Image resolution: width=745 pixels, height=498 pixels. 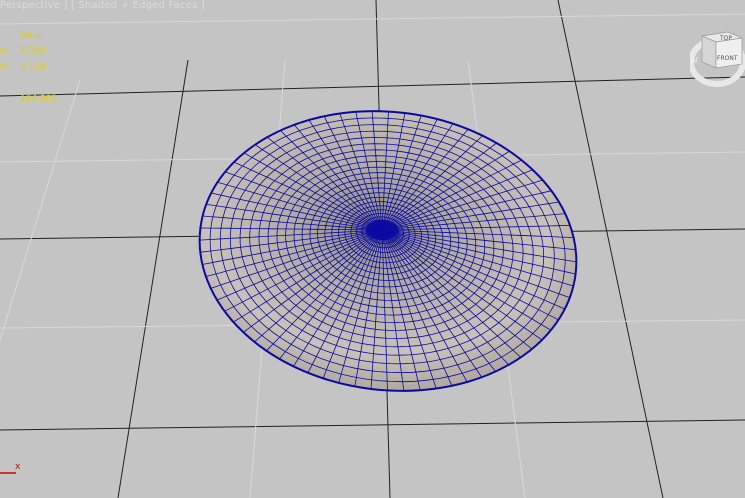 I want to click on mesh-pole, so click(x=382, y=230).